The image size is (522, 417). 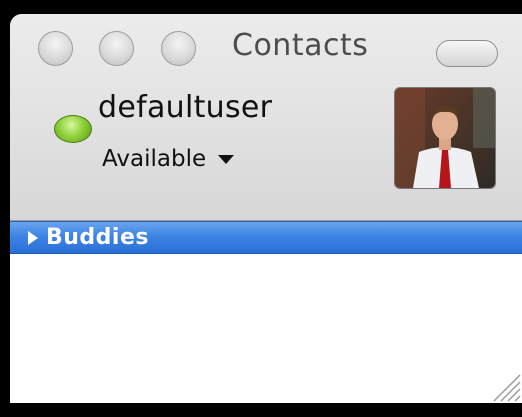 I want to click on status-label: Available, so click(x=154, y=159).